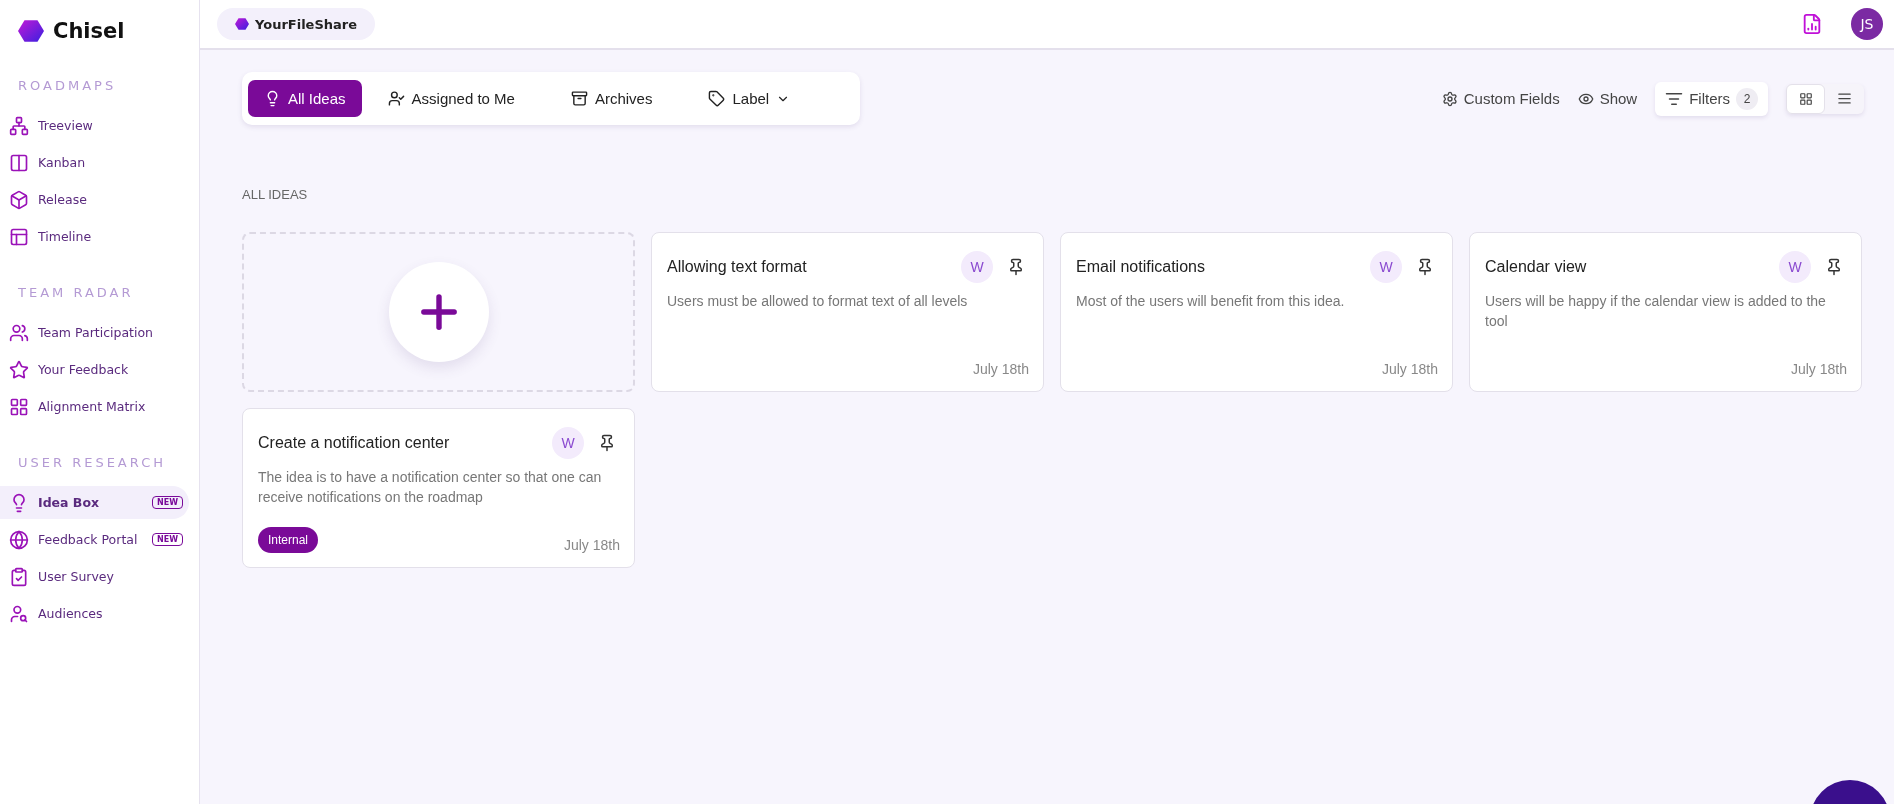  Describe the element at coordinates (275, 194) in the screenshot. I see `section-heading: ALL IDEAS` at that location.